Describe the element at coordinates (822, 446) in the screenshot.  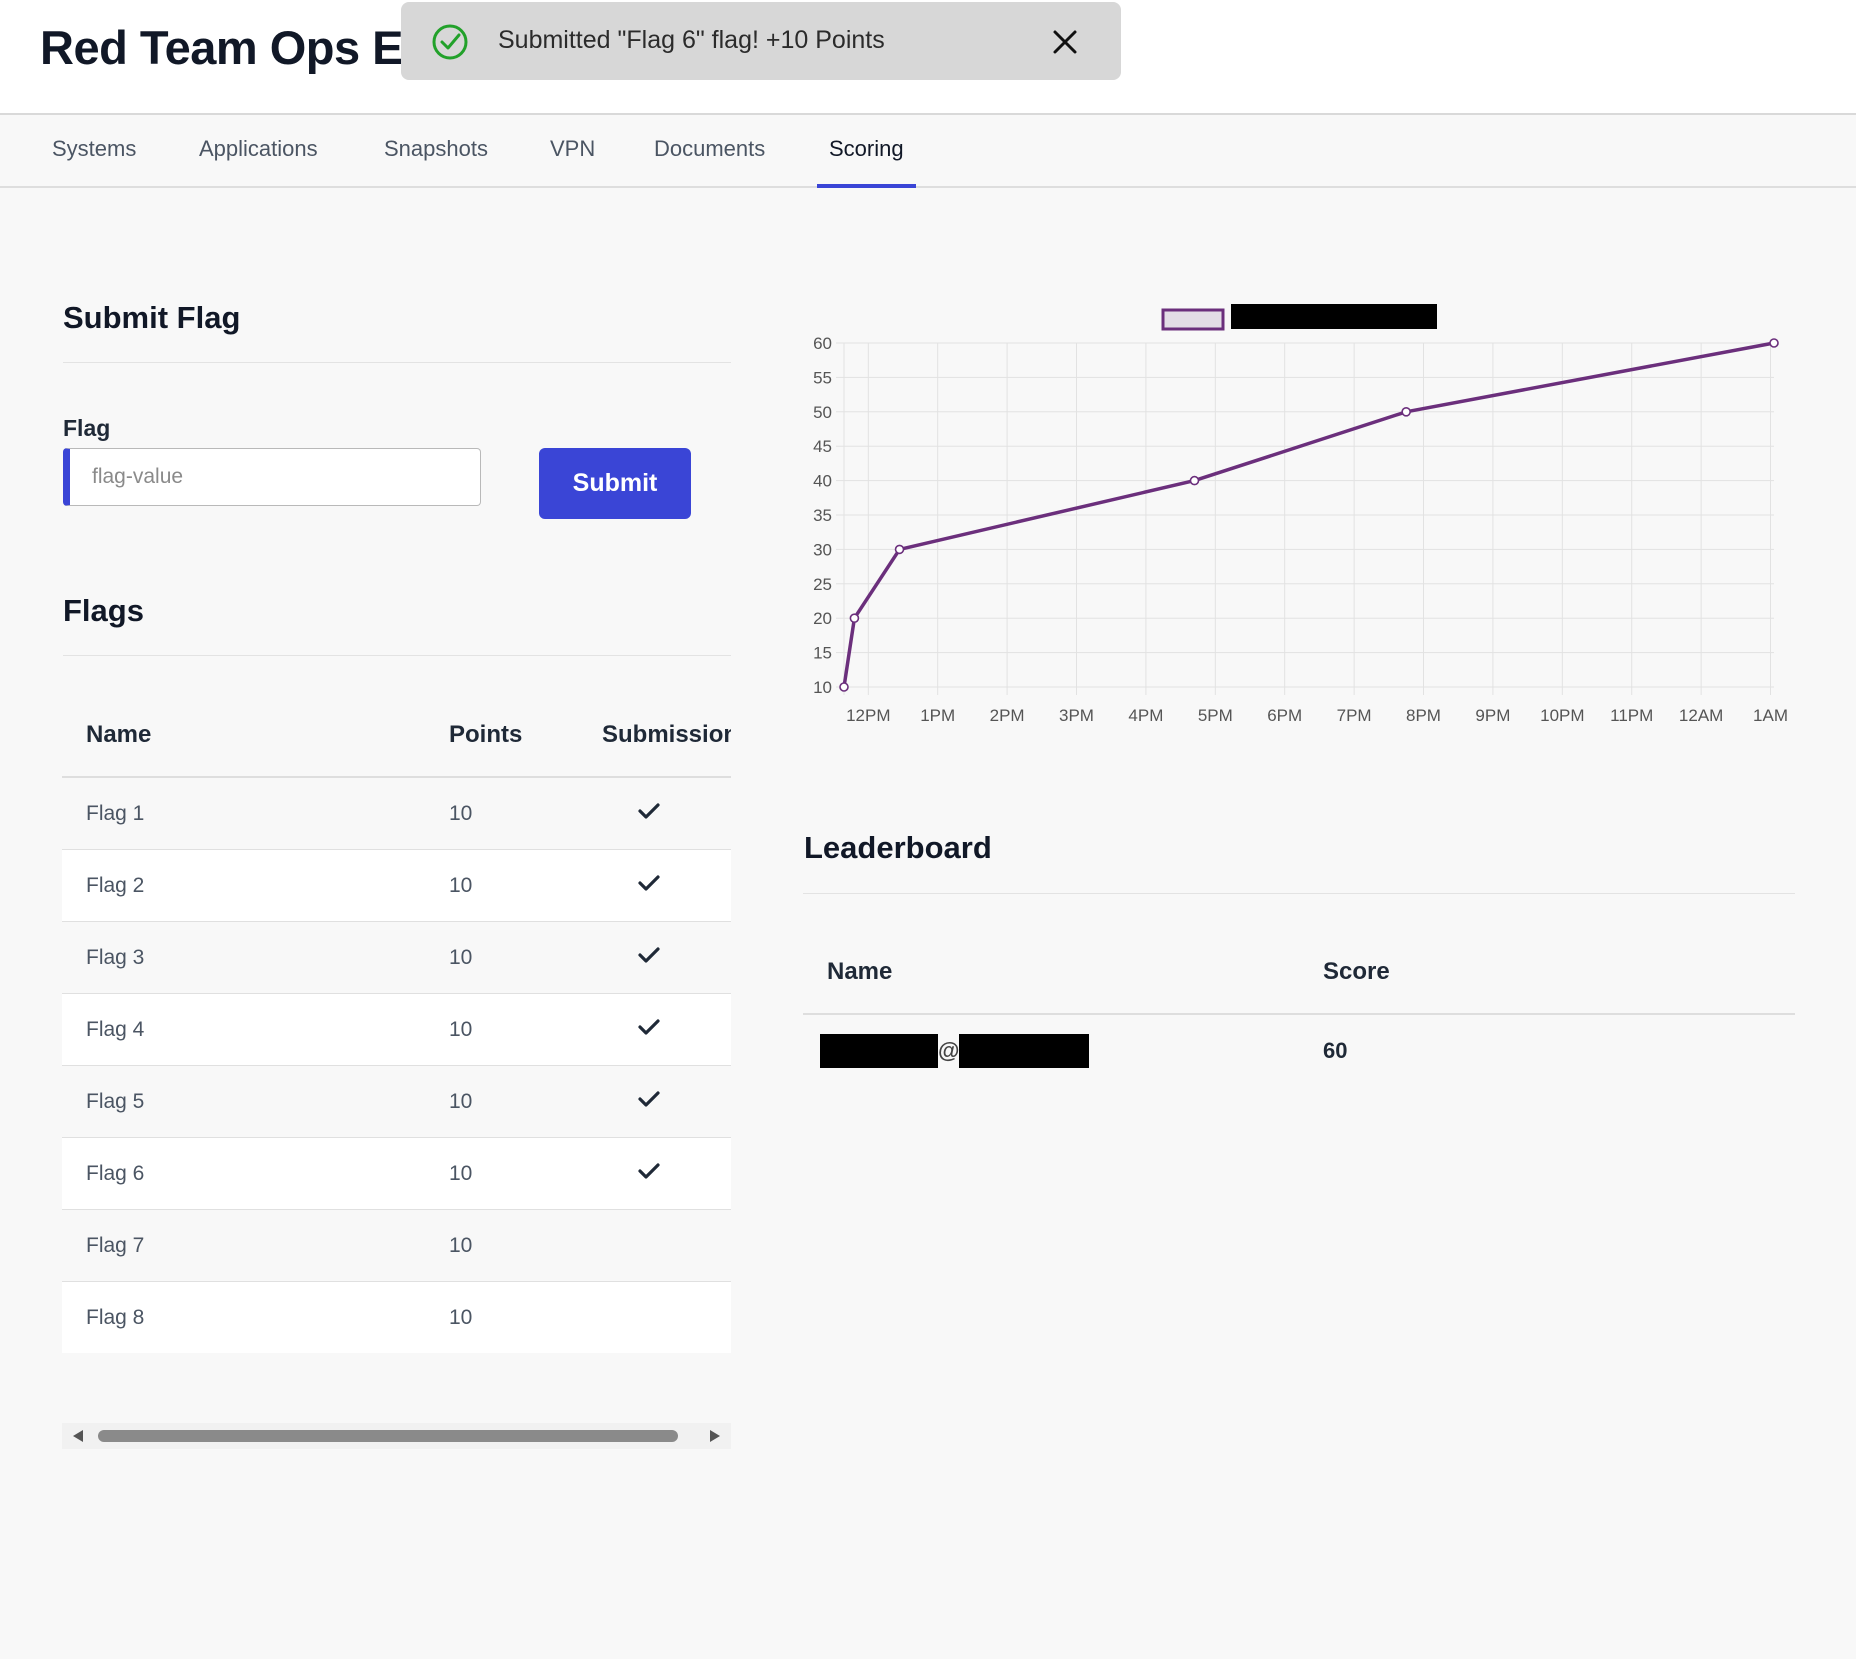
I see `y-tick-label: 45` at that location.